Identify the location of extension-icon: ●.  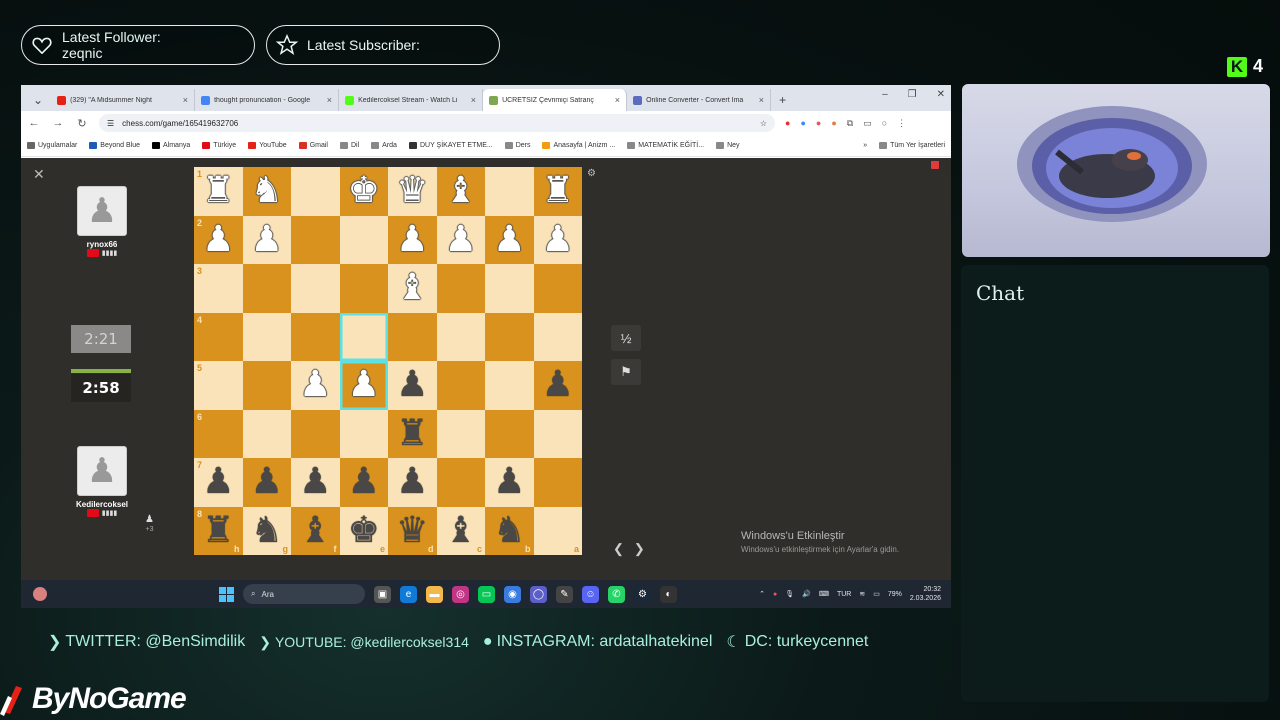
(818, 123).